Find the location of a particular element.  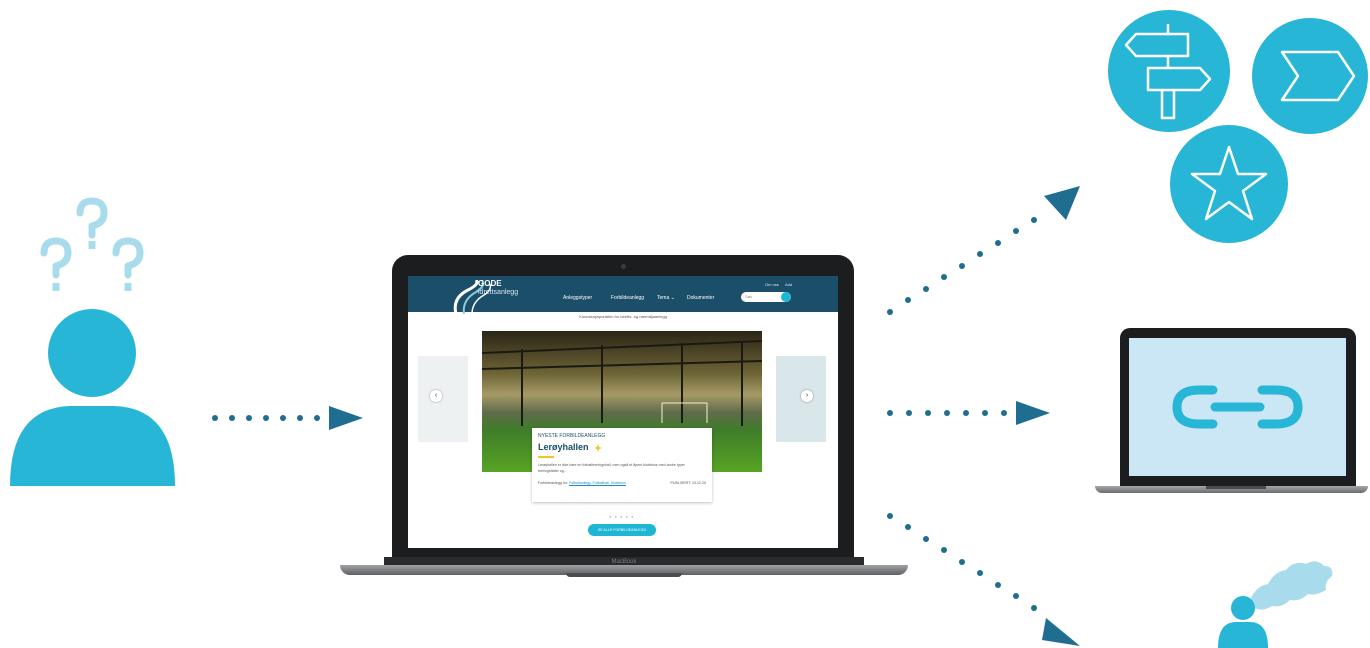

laptop-camera is located at coordinates (623, 266).